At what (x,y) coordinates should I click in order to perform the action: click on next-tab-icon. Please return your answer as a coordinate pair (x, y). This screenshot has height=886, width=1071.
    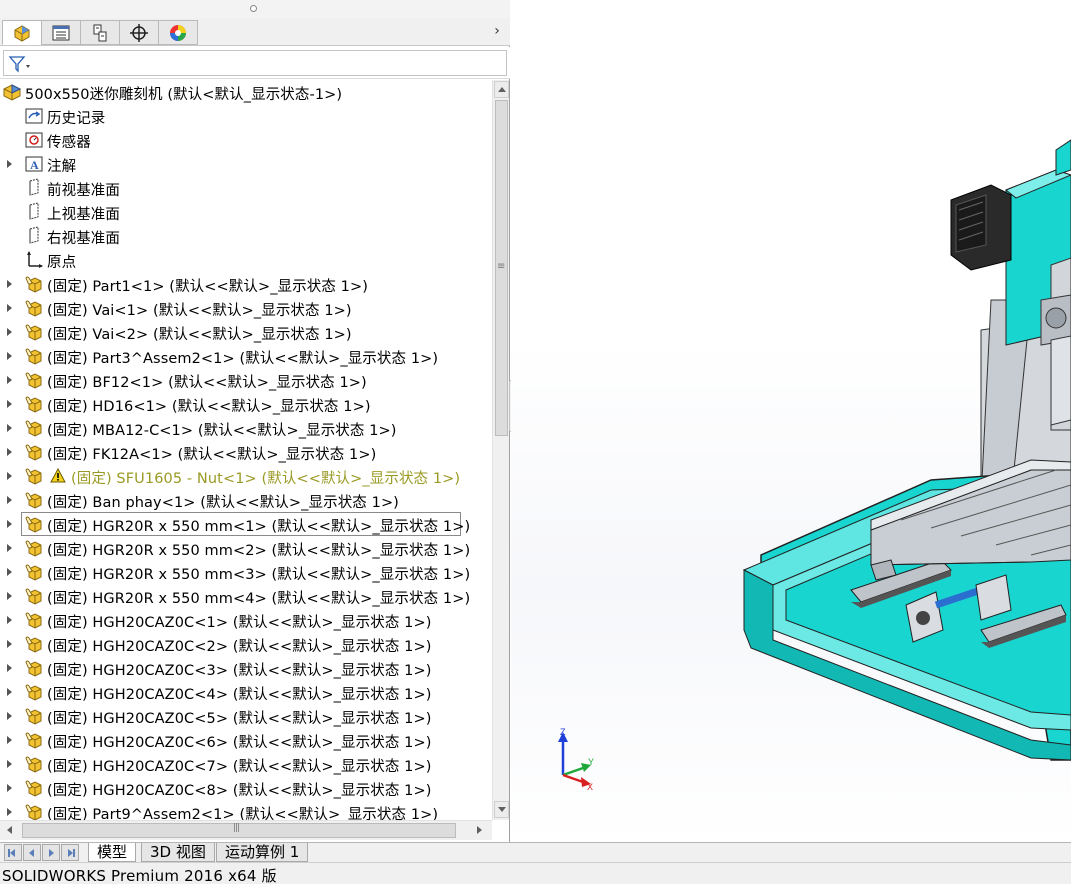
    Looking at the image, I should click on (51, 852).